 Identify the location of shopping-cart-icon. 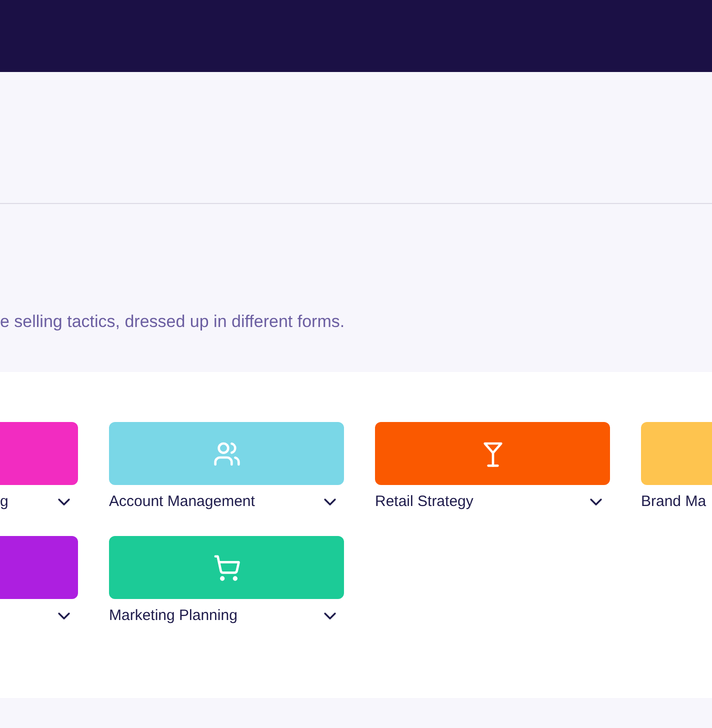
(226, 568).